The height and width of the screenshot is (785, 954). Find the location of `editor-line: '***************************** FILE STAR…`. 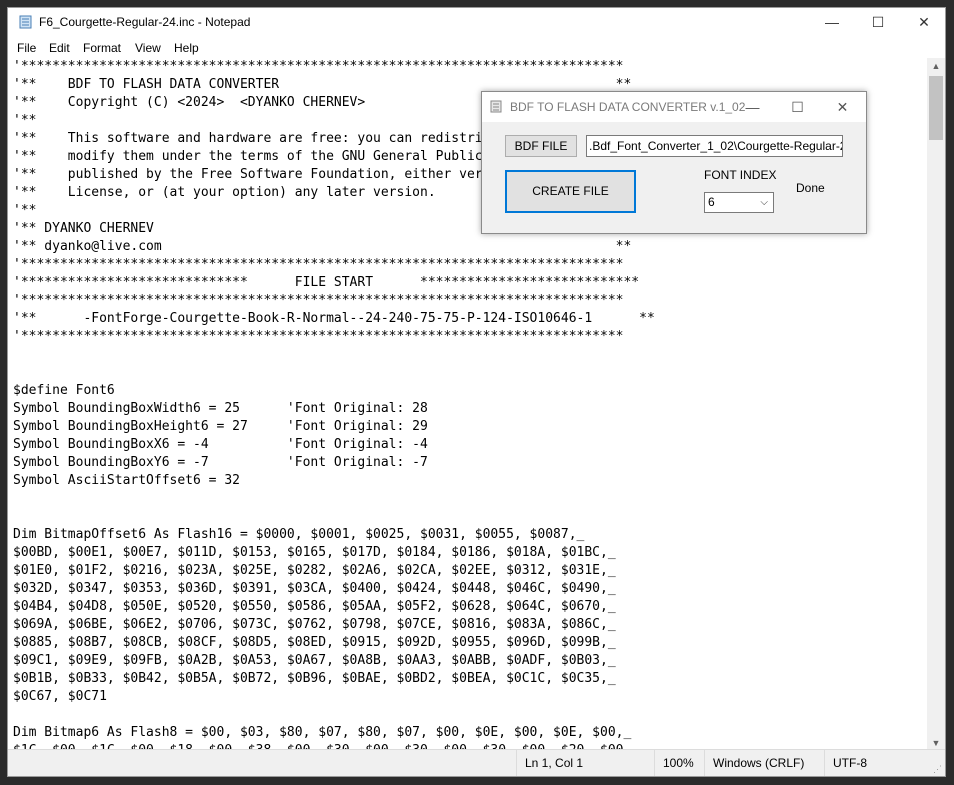

editor-line: '***************************** FILE STAR… is located at coordinates (334, 283).